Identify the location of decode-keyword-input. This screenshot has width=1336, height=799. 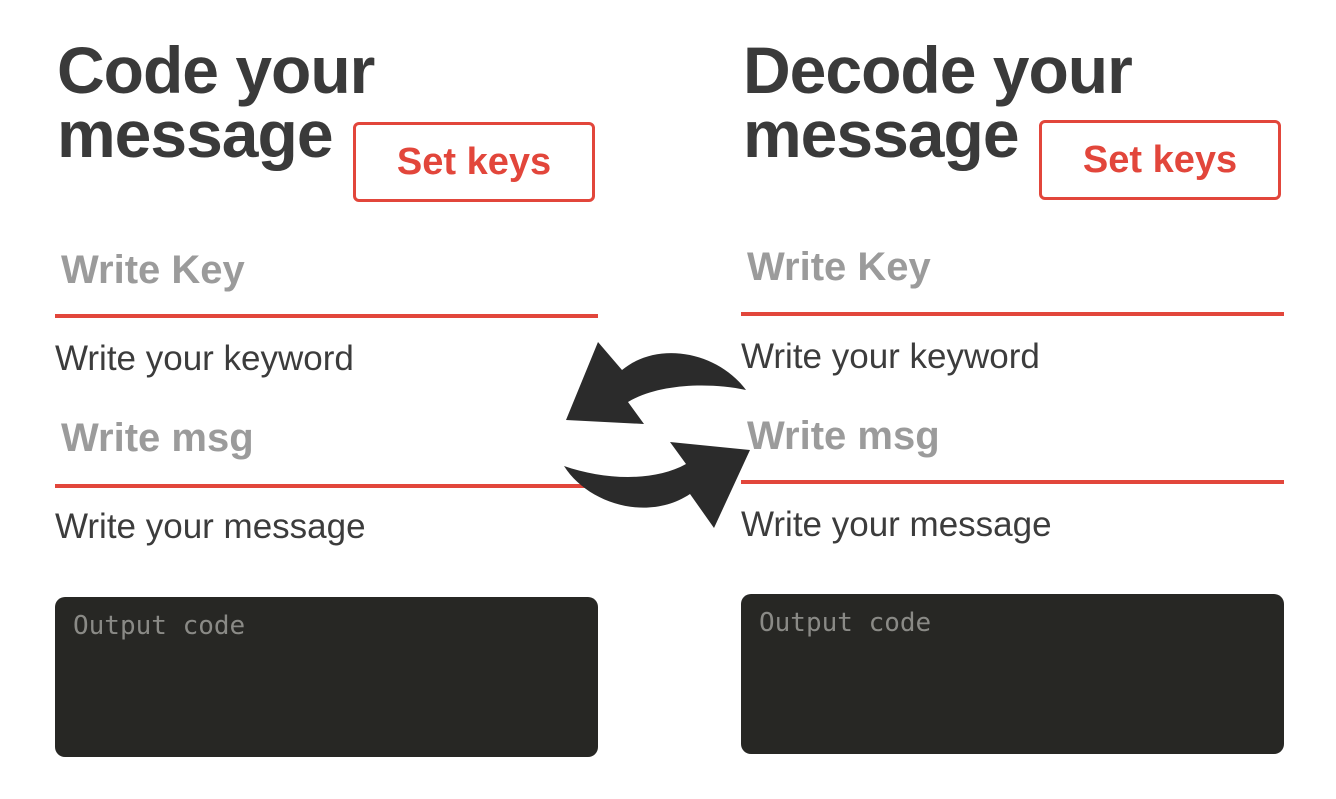
(1011, 357).